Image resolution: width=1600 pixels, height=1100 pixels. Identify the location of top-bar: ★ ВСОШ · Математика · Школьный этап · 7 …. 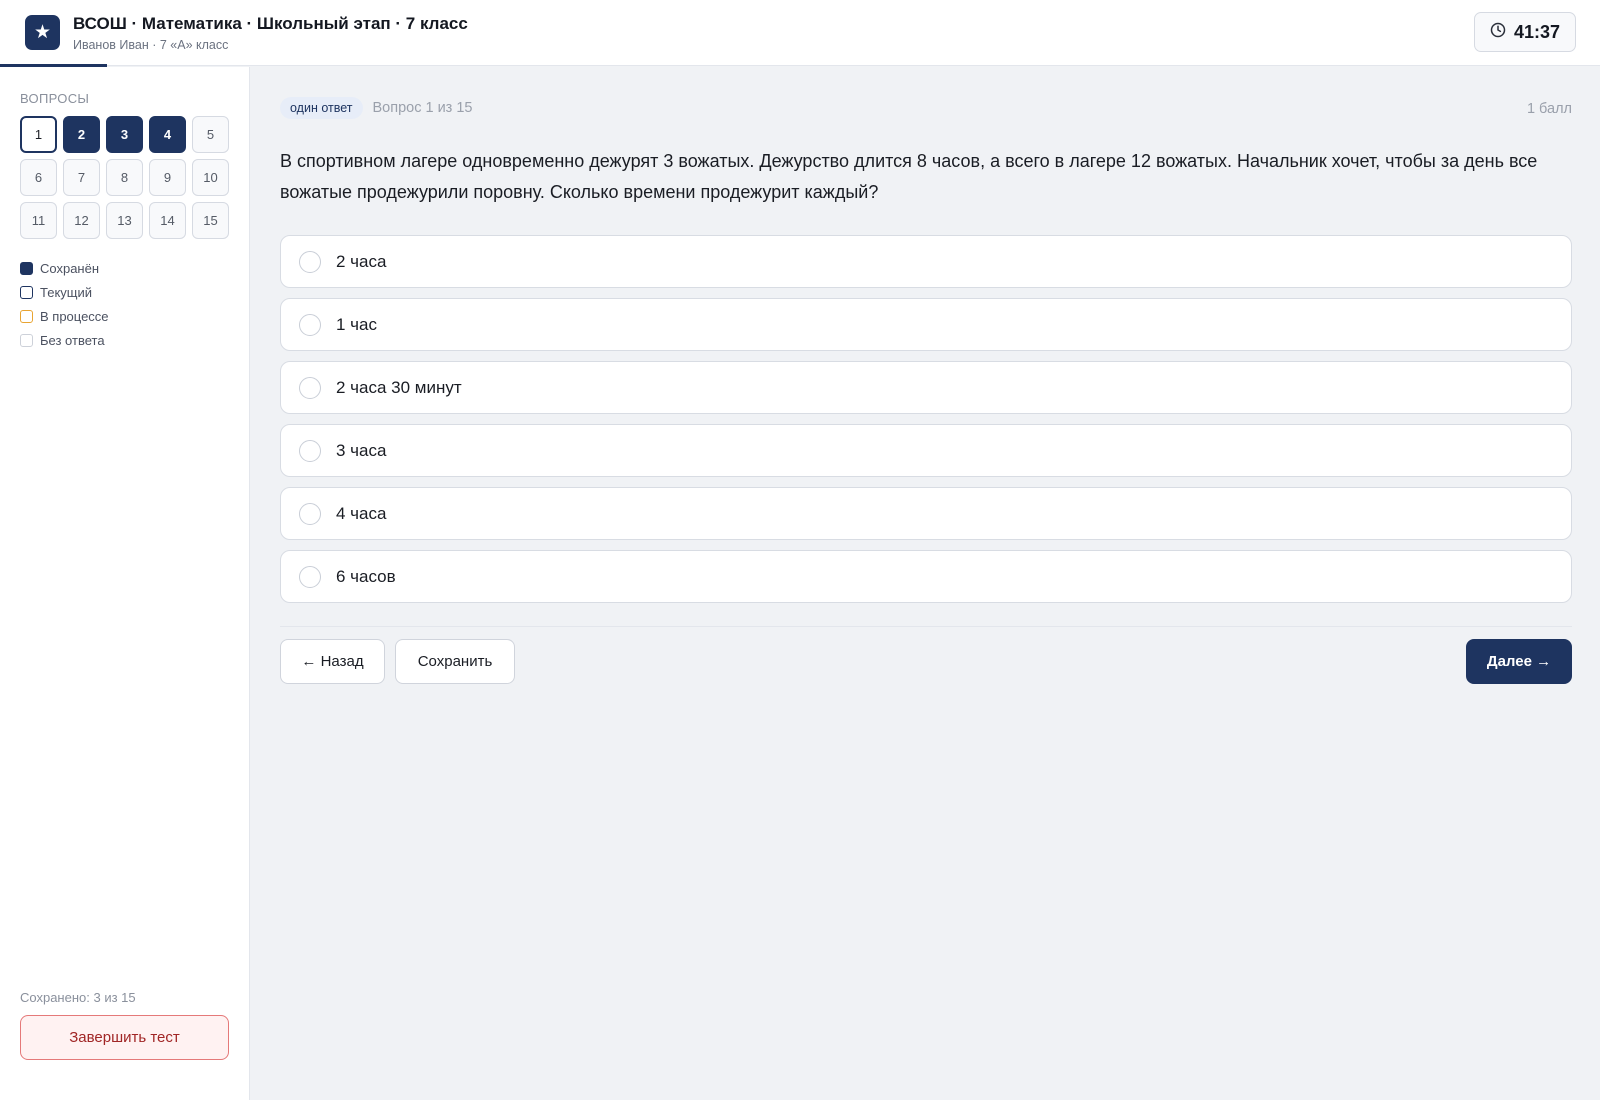
(800, 33).